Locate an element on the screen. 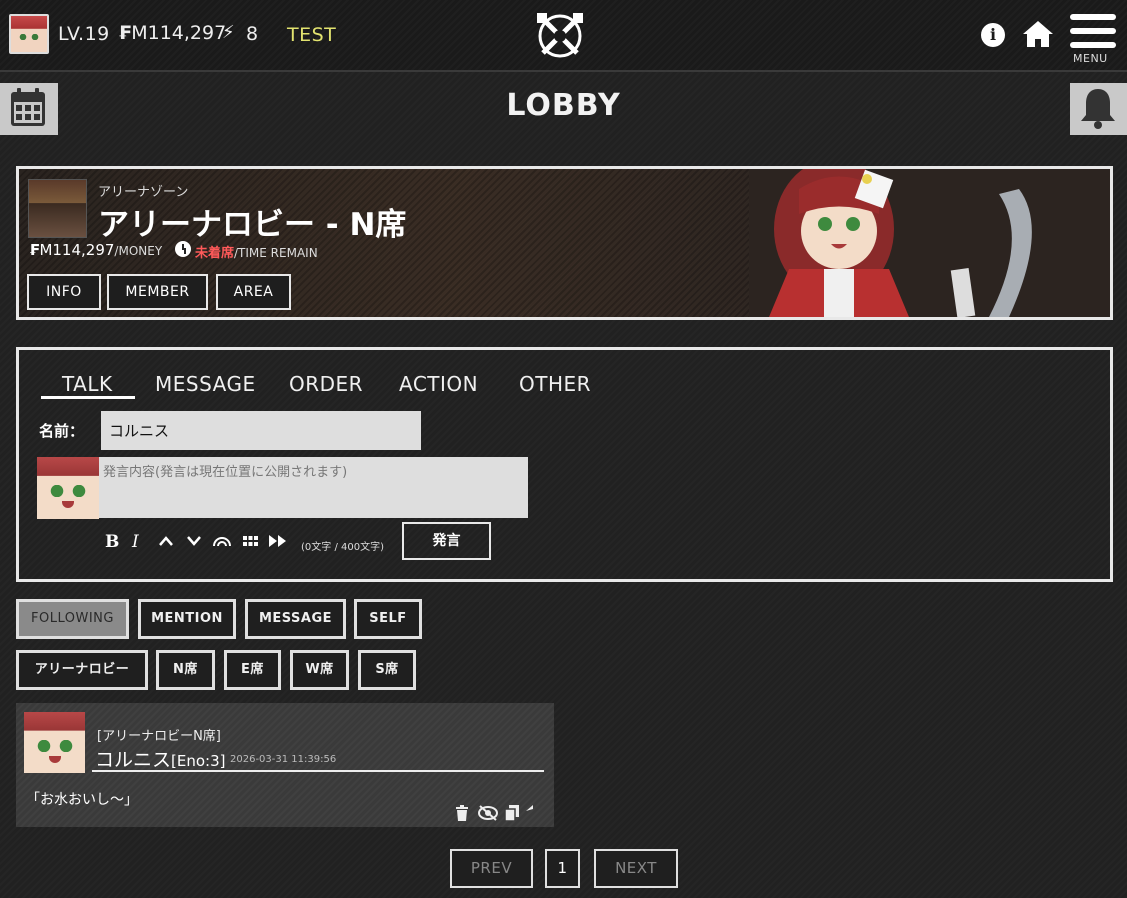  filter-self: SELF is located at coordinates (388, 619).